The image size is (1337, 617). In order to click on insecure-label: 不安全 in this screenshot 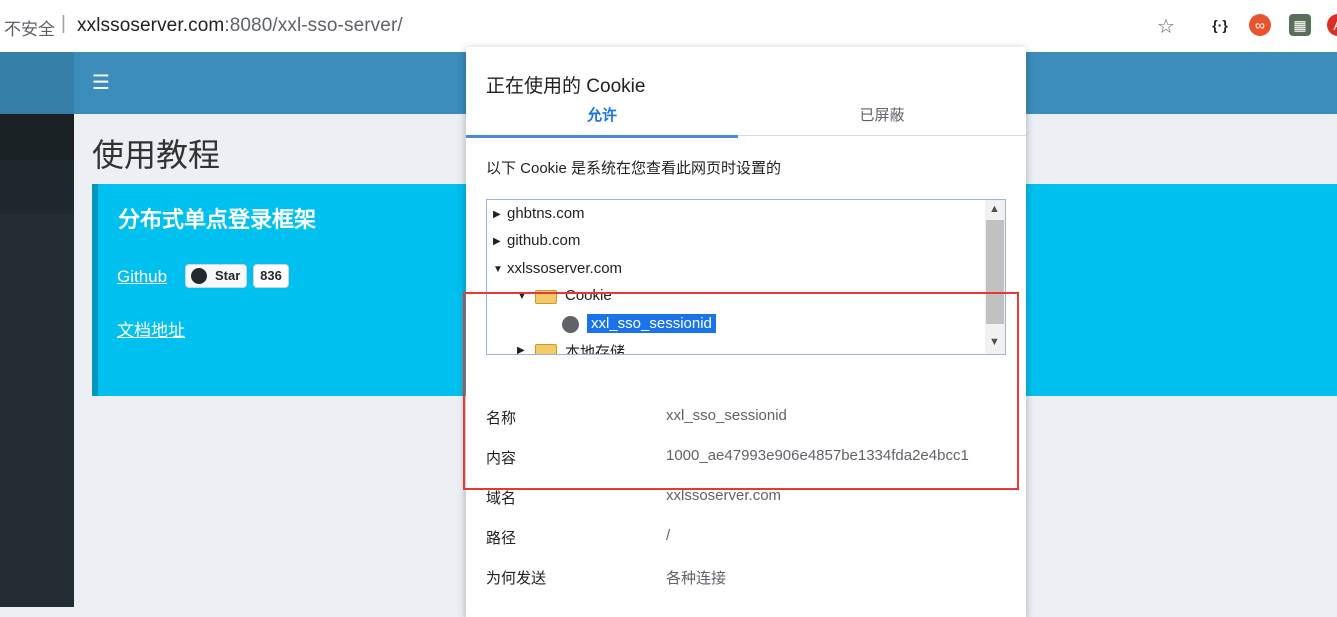, I will do `click(29, 27)`.